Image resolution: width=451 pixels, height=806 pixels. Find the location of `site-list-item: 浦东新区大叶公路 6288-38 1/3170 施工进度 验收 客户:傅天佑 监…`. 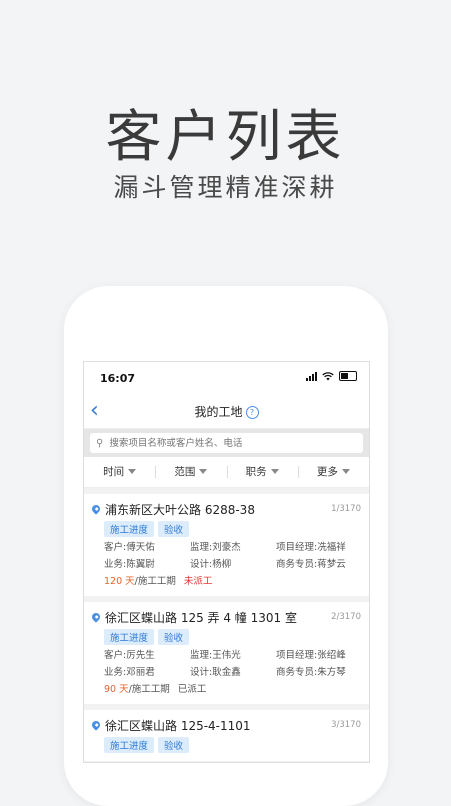

site-list-item: 浦东新区大叶公路 6288-38 1/3170 施工进度 验收 客户:傅天佑 监… is located at coordinates (226, 548).